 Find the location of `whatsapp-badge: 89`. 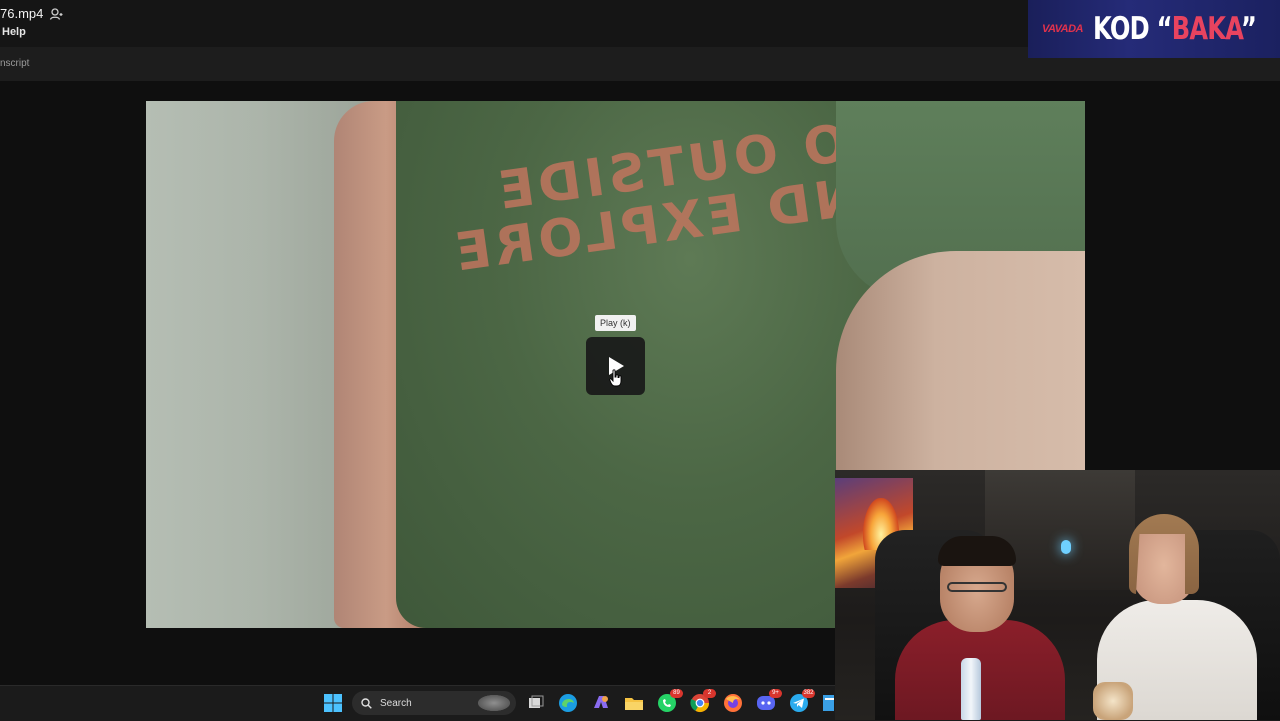

whatsapp-badge: 89 is located at coordinates (676, 693).